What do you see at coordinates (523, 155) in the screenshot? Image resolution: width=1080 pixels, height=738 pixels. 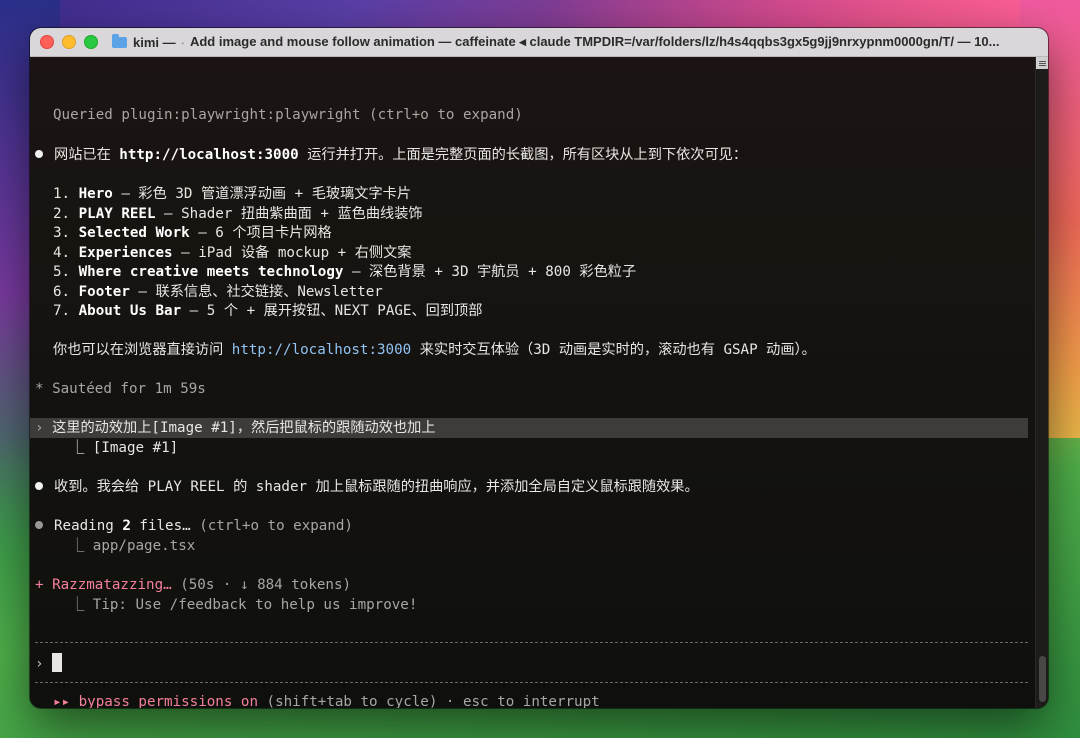 I see `intro-suffix: 运行并打开。上面是完整页面的长截图，所有区块从上到下依次可见：` at bounding box center [523, 155].